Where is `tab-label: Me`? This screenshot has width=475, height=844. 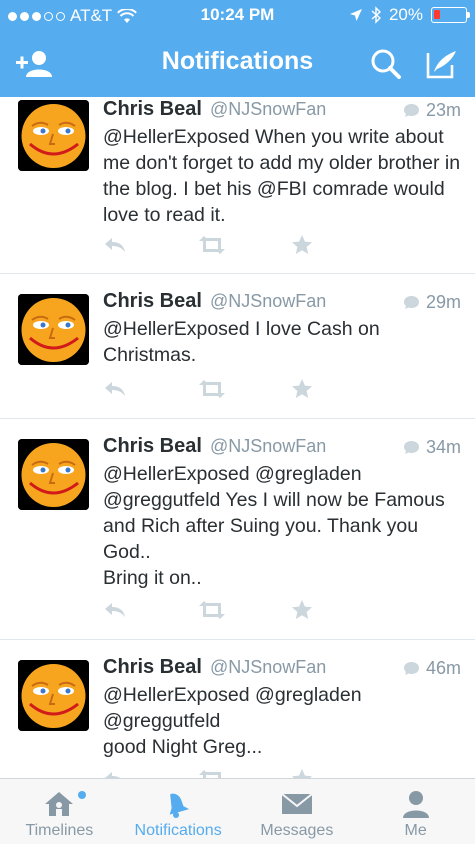 tab-label: Me is located at coordinates (415, 830).